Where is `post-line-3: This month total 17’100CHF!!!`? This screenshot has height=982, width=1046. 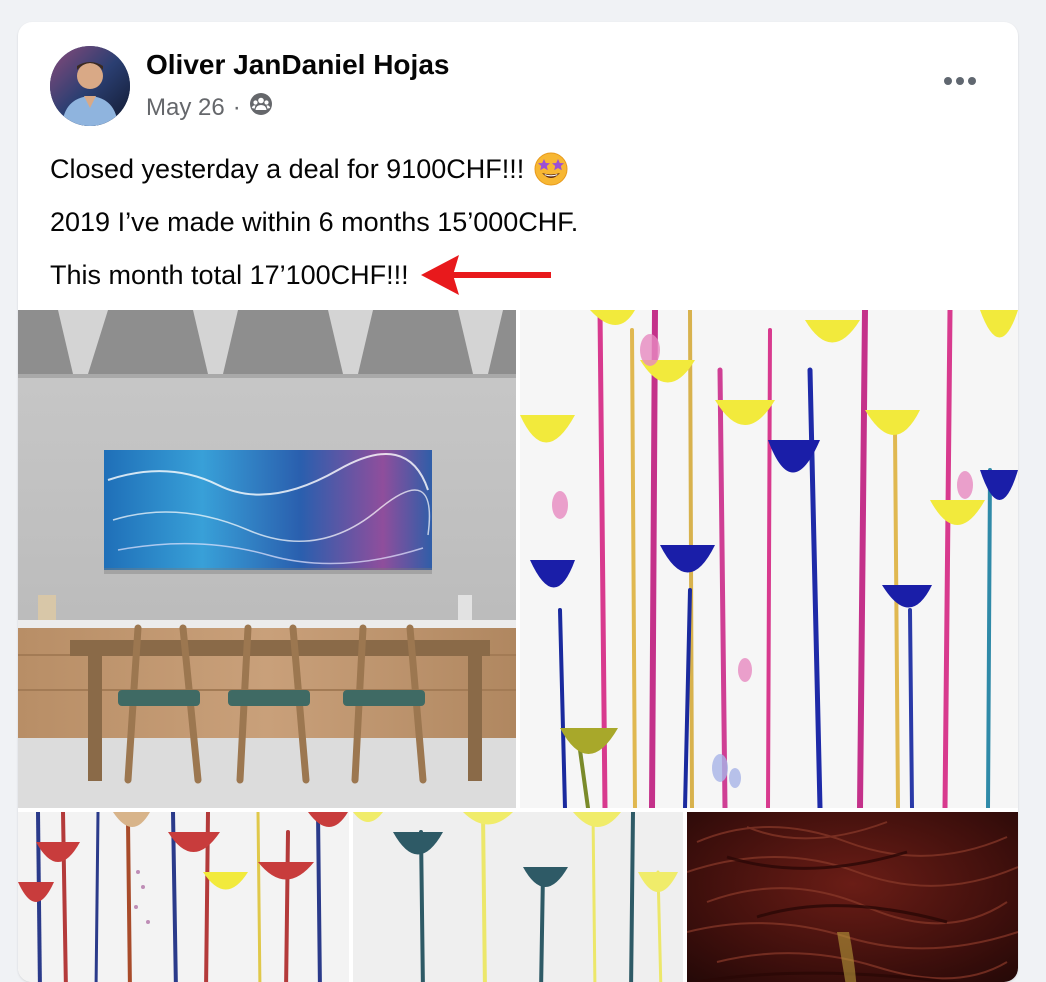 post-line-3: This month total 17’100CHF!!! is located at coordinates (520, 274).